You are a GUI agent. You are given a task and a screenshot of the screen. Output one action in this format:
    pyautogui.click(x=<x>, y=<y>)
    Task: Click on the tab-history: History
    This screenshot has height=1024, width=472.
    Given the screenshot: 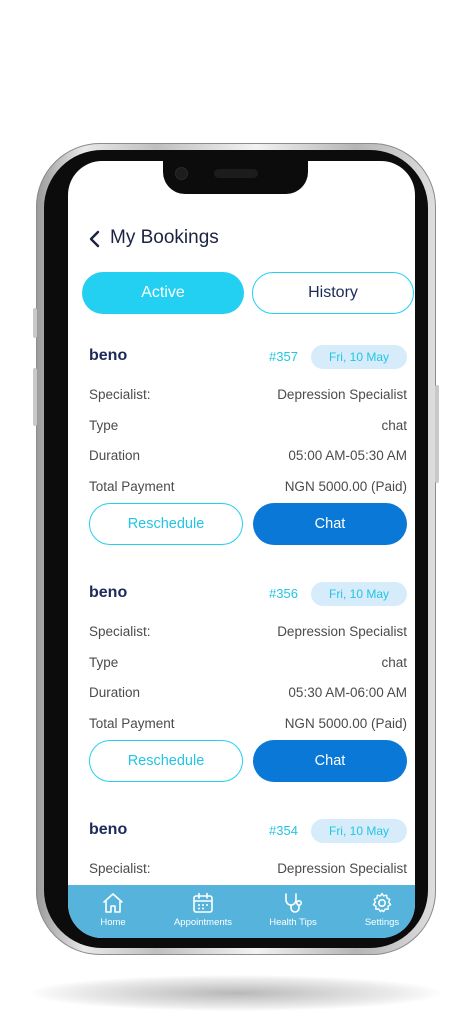 What is the action you would take?
    pyautogui.click(x=333, y=293)
    